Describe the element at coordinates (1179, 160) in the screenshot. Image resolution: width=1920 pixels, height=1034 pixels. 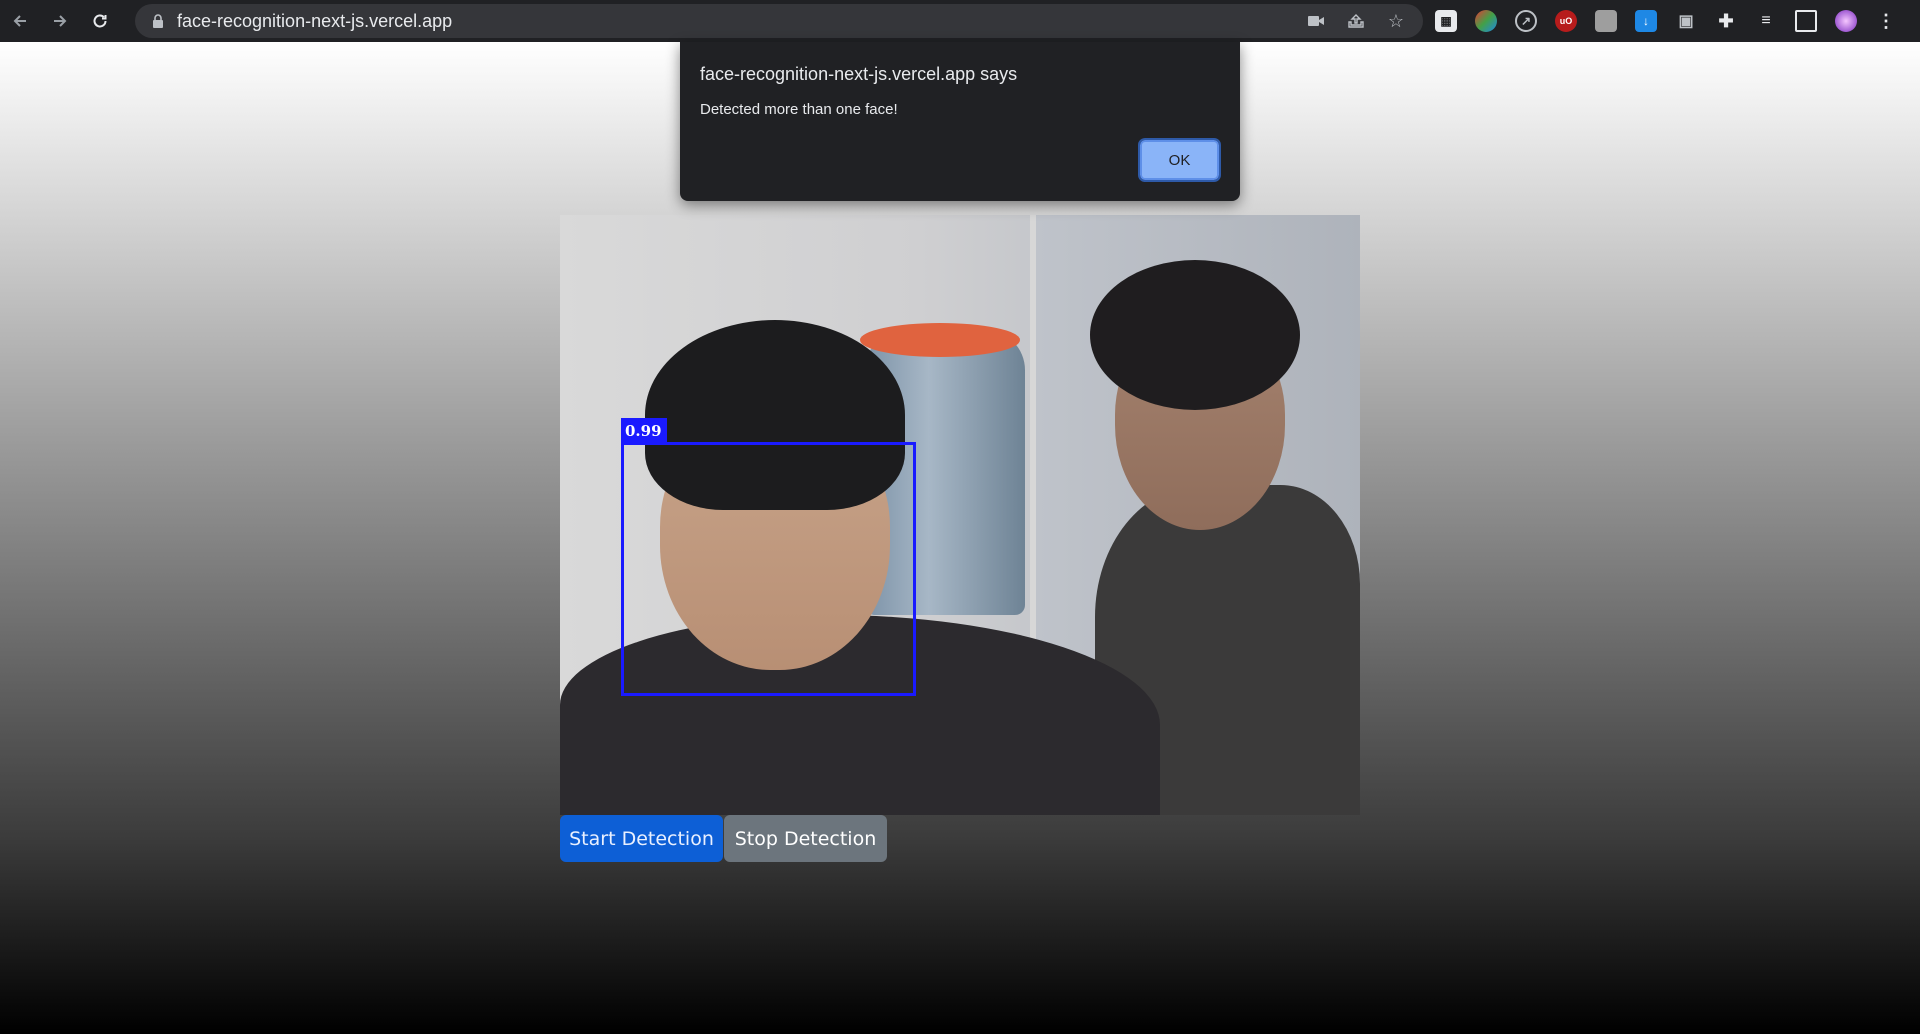
I see `dialog-ok-button: OK` at that location.